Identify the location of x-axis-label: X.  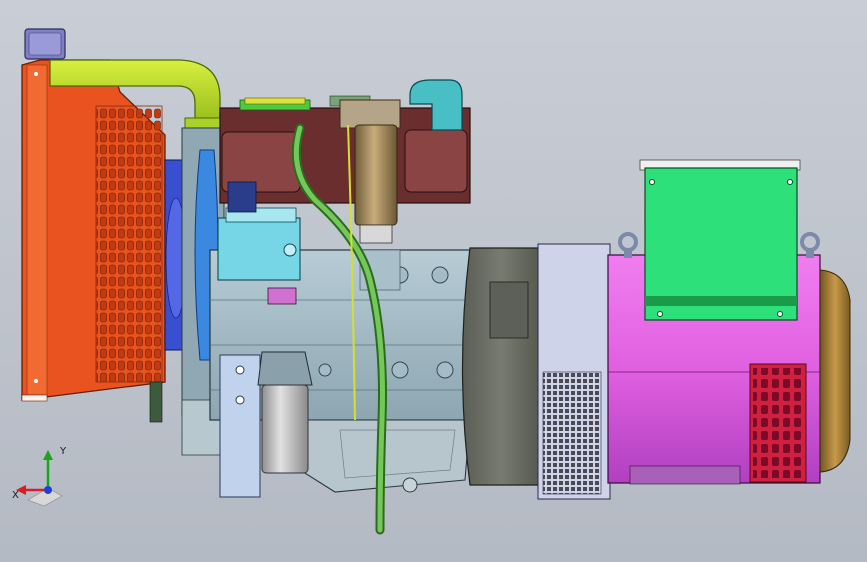
(15, 495).